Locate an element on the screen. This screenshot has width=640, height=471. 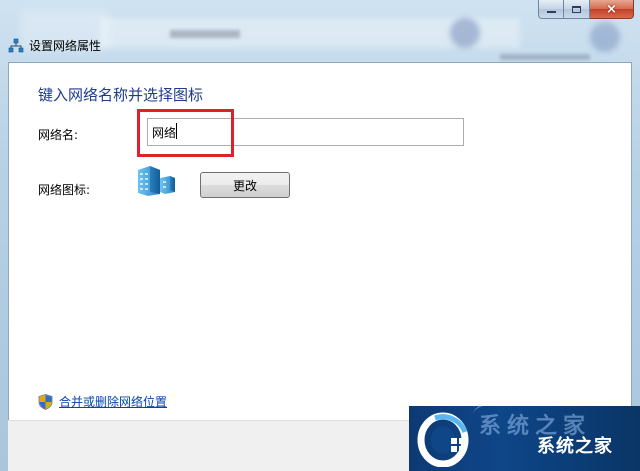
minimize-icon is located at coordinates (551, 12).